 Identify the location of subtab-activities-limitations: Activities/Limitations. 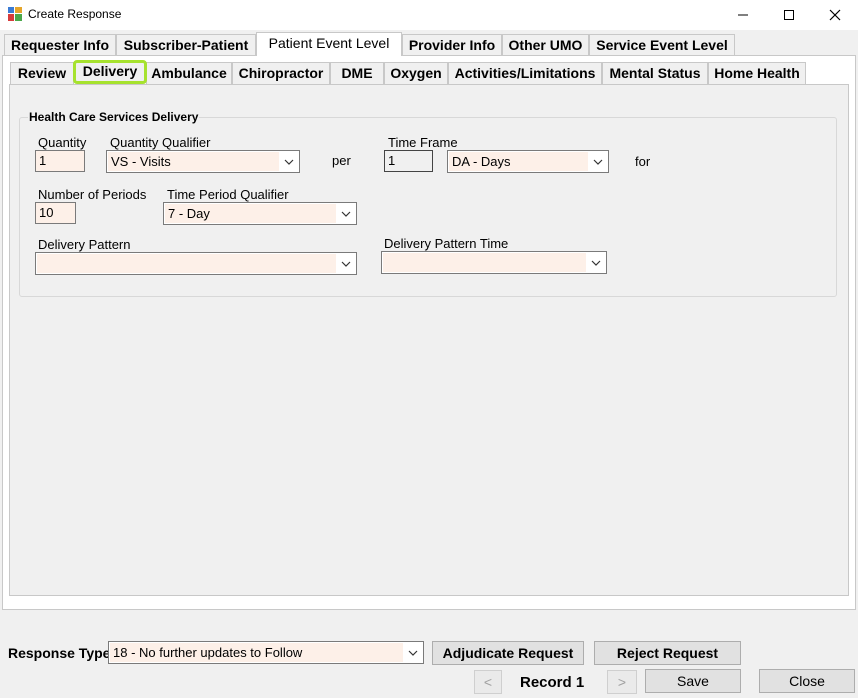
(525, 73).